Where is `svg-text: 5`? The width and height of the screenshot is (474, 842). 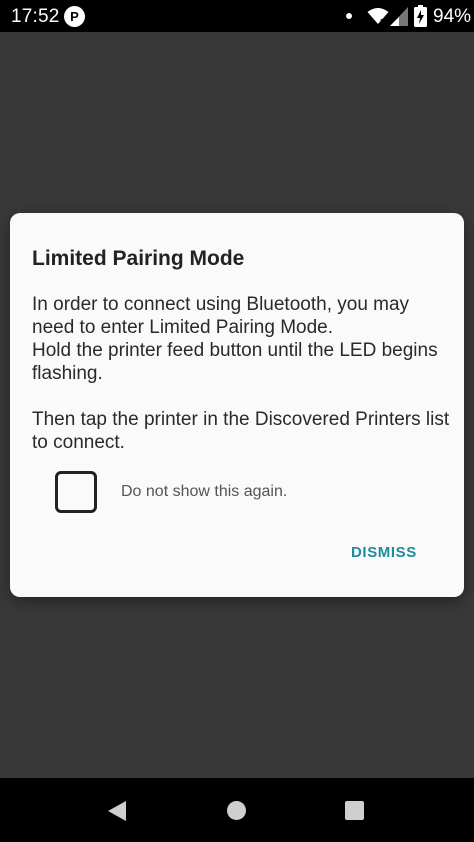
svg-text: 5 is located at coordinates (382, 21).